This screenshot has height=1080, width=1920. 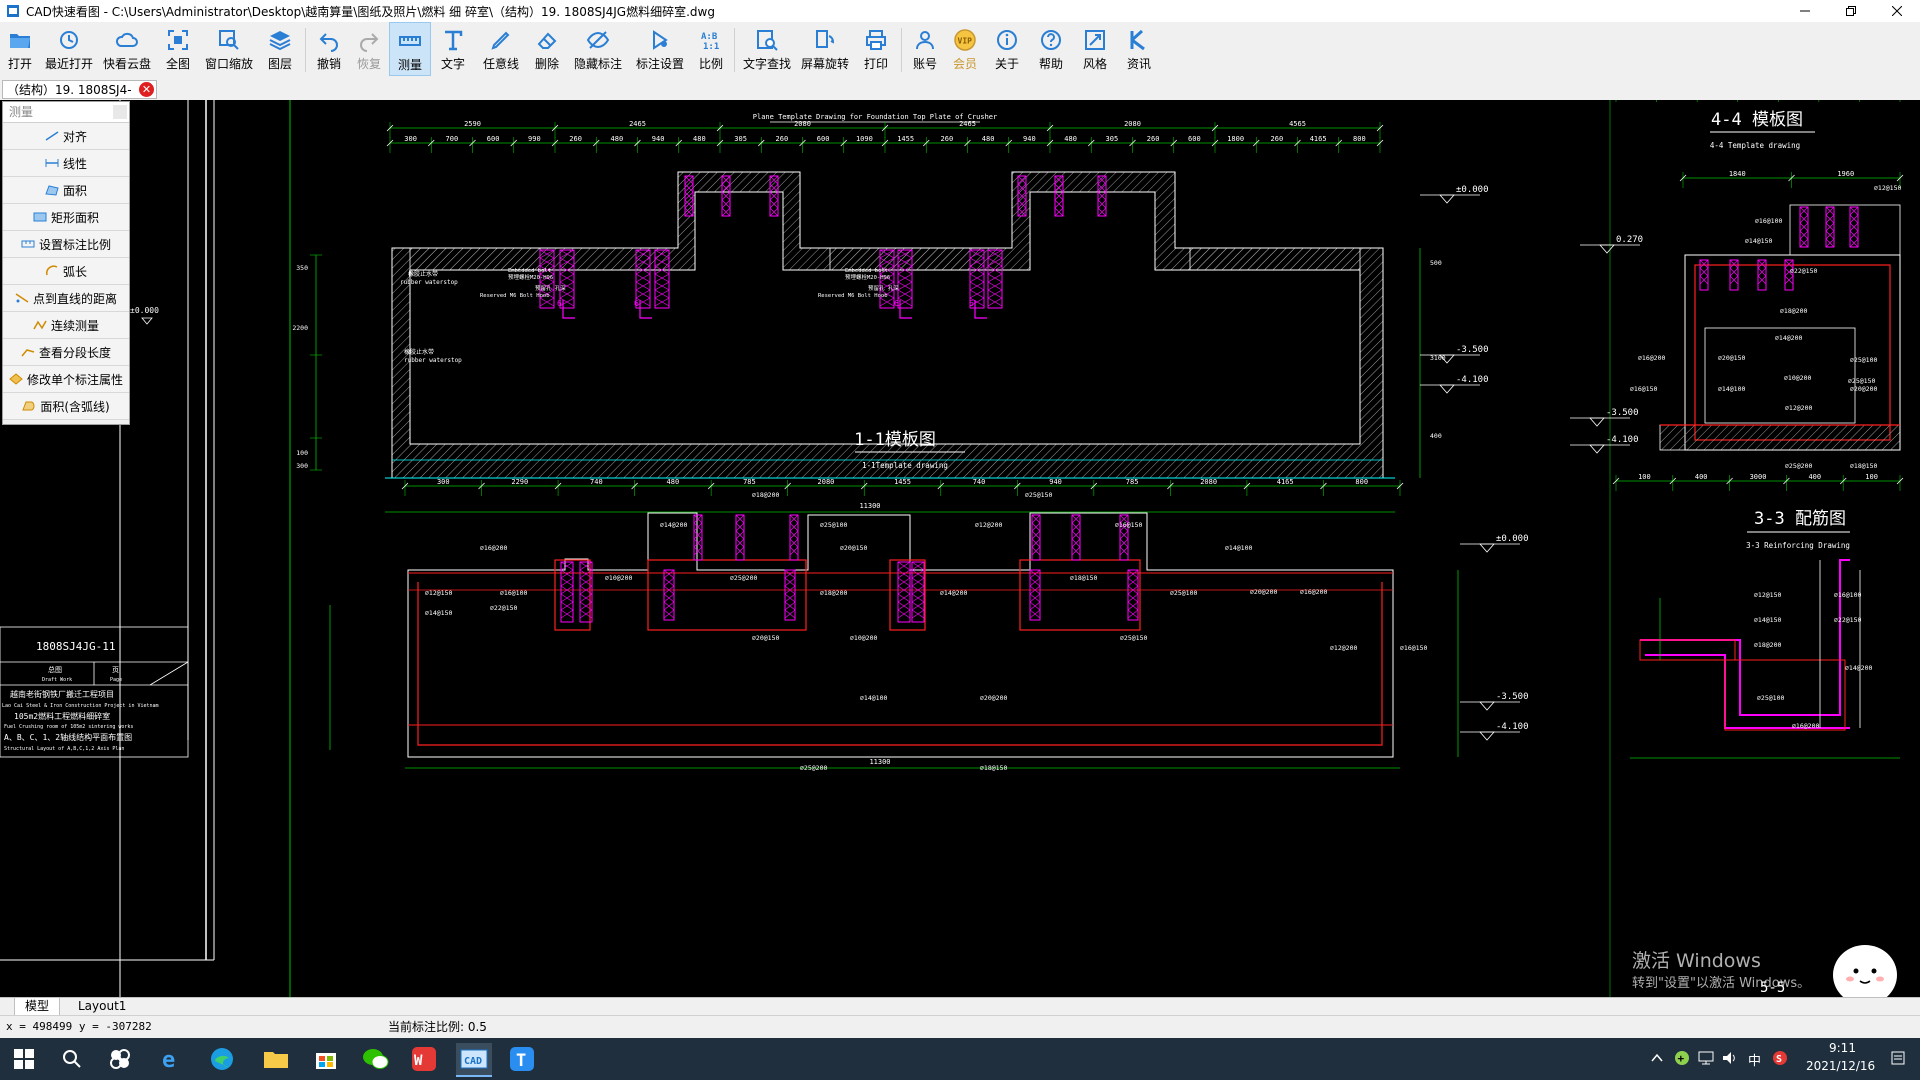 What do you see at coordinates (1095, 49) in the screenshot?
I see `style-button: 风格` at bounding box center [1095, 49].